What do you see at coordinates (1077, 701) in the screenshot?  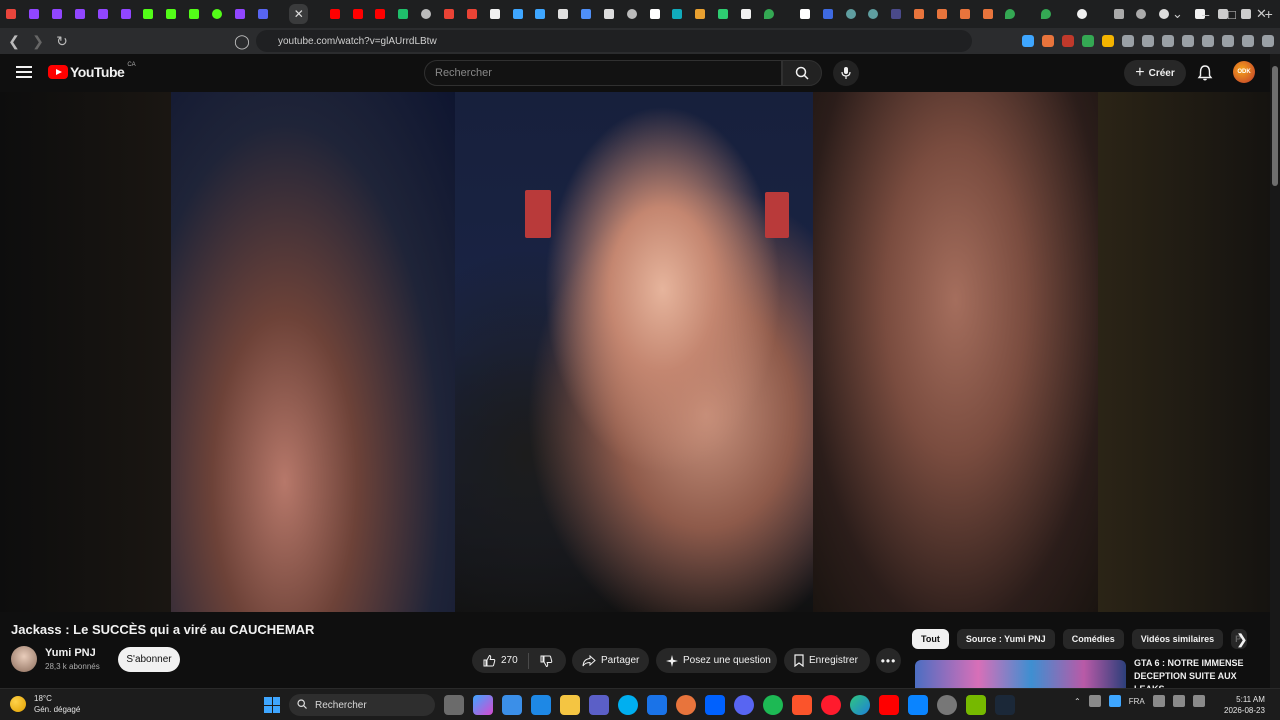 I see `chevron-up-icon: ⌃` at bounding box center [1077, 701].